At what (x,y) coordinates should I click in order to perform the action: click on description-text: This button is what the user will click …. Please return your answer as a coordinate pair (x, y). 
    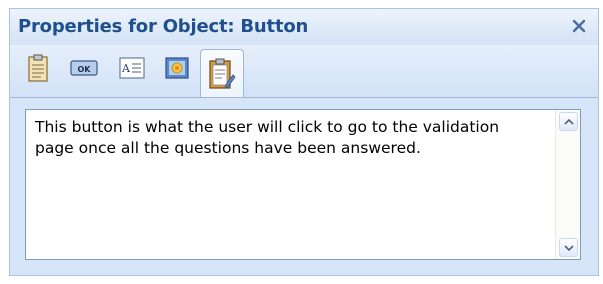
    Looking at the image, I should click on (285, 138).